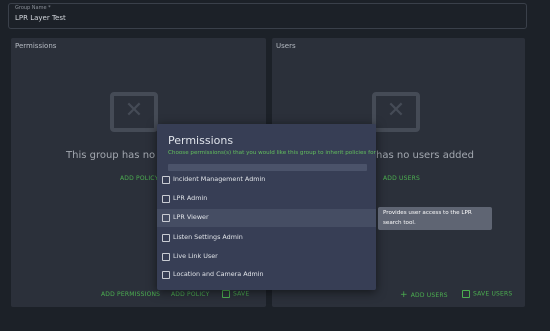 The width and height of the screenshot is (550, 331). What do you see at coordinates (208, 237) in the screenshot?
I see `permission-option-label: Listen Settings Admin` at bounding box center [208, 237].